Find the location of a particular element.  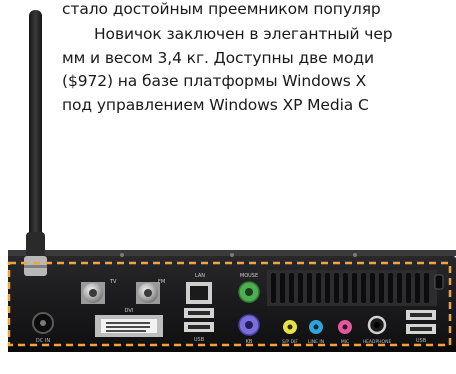

dc-in-label: DC IN is located at coordinates (43, 341).